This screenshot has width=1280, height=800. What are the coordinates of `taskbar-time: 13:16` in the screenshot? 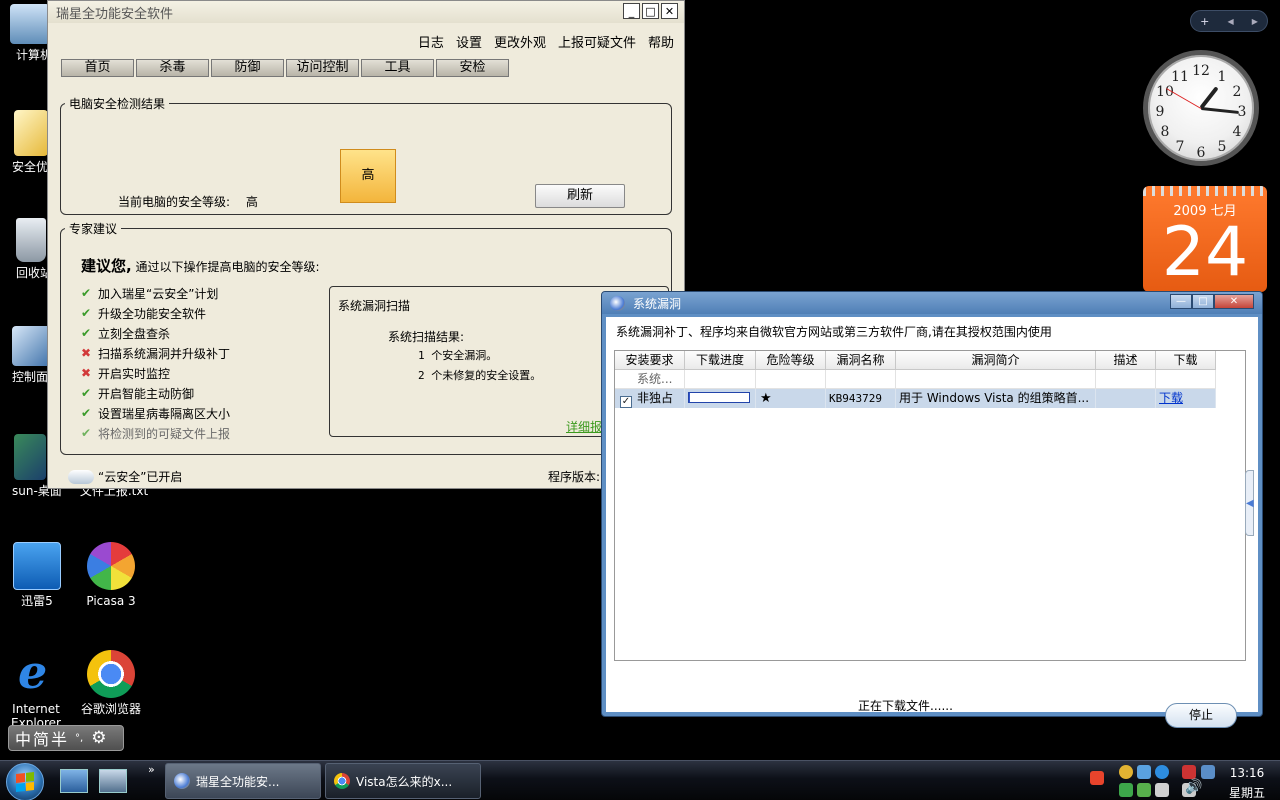 It's located at (1247, 773).